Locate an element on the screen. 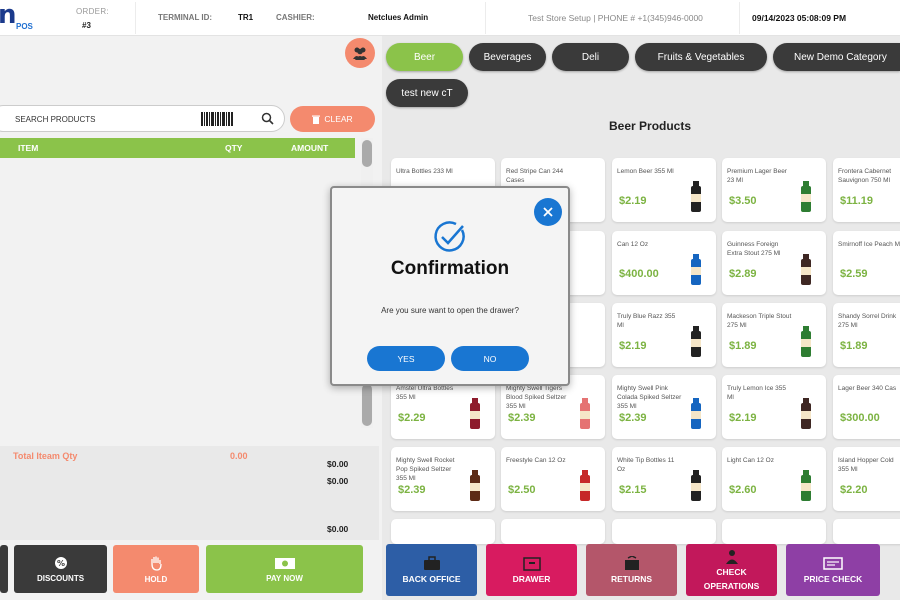 This screenshot has height=600, width=900. product-card: White Tip Bottles 11 Oz $2.15 is located at coordinates (664, 479).